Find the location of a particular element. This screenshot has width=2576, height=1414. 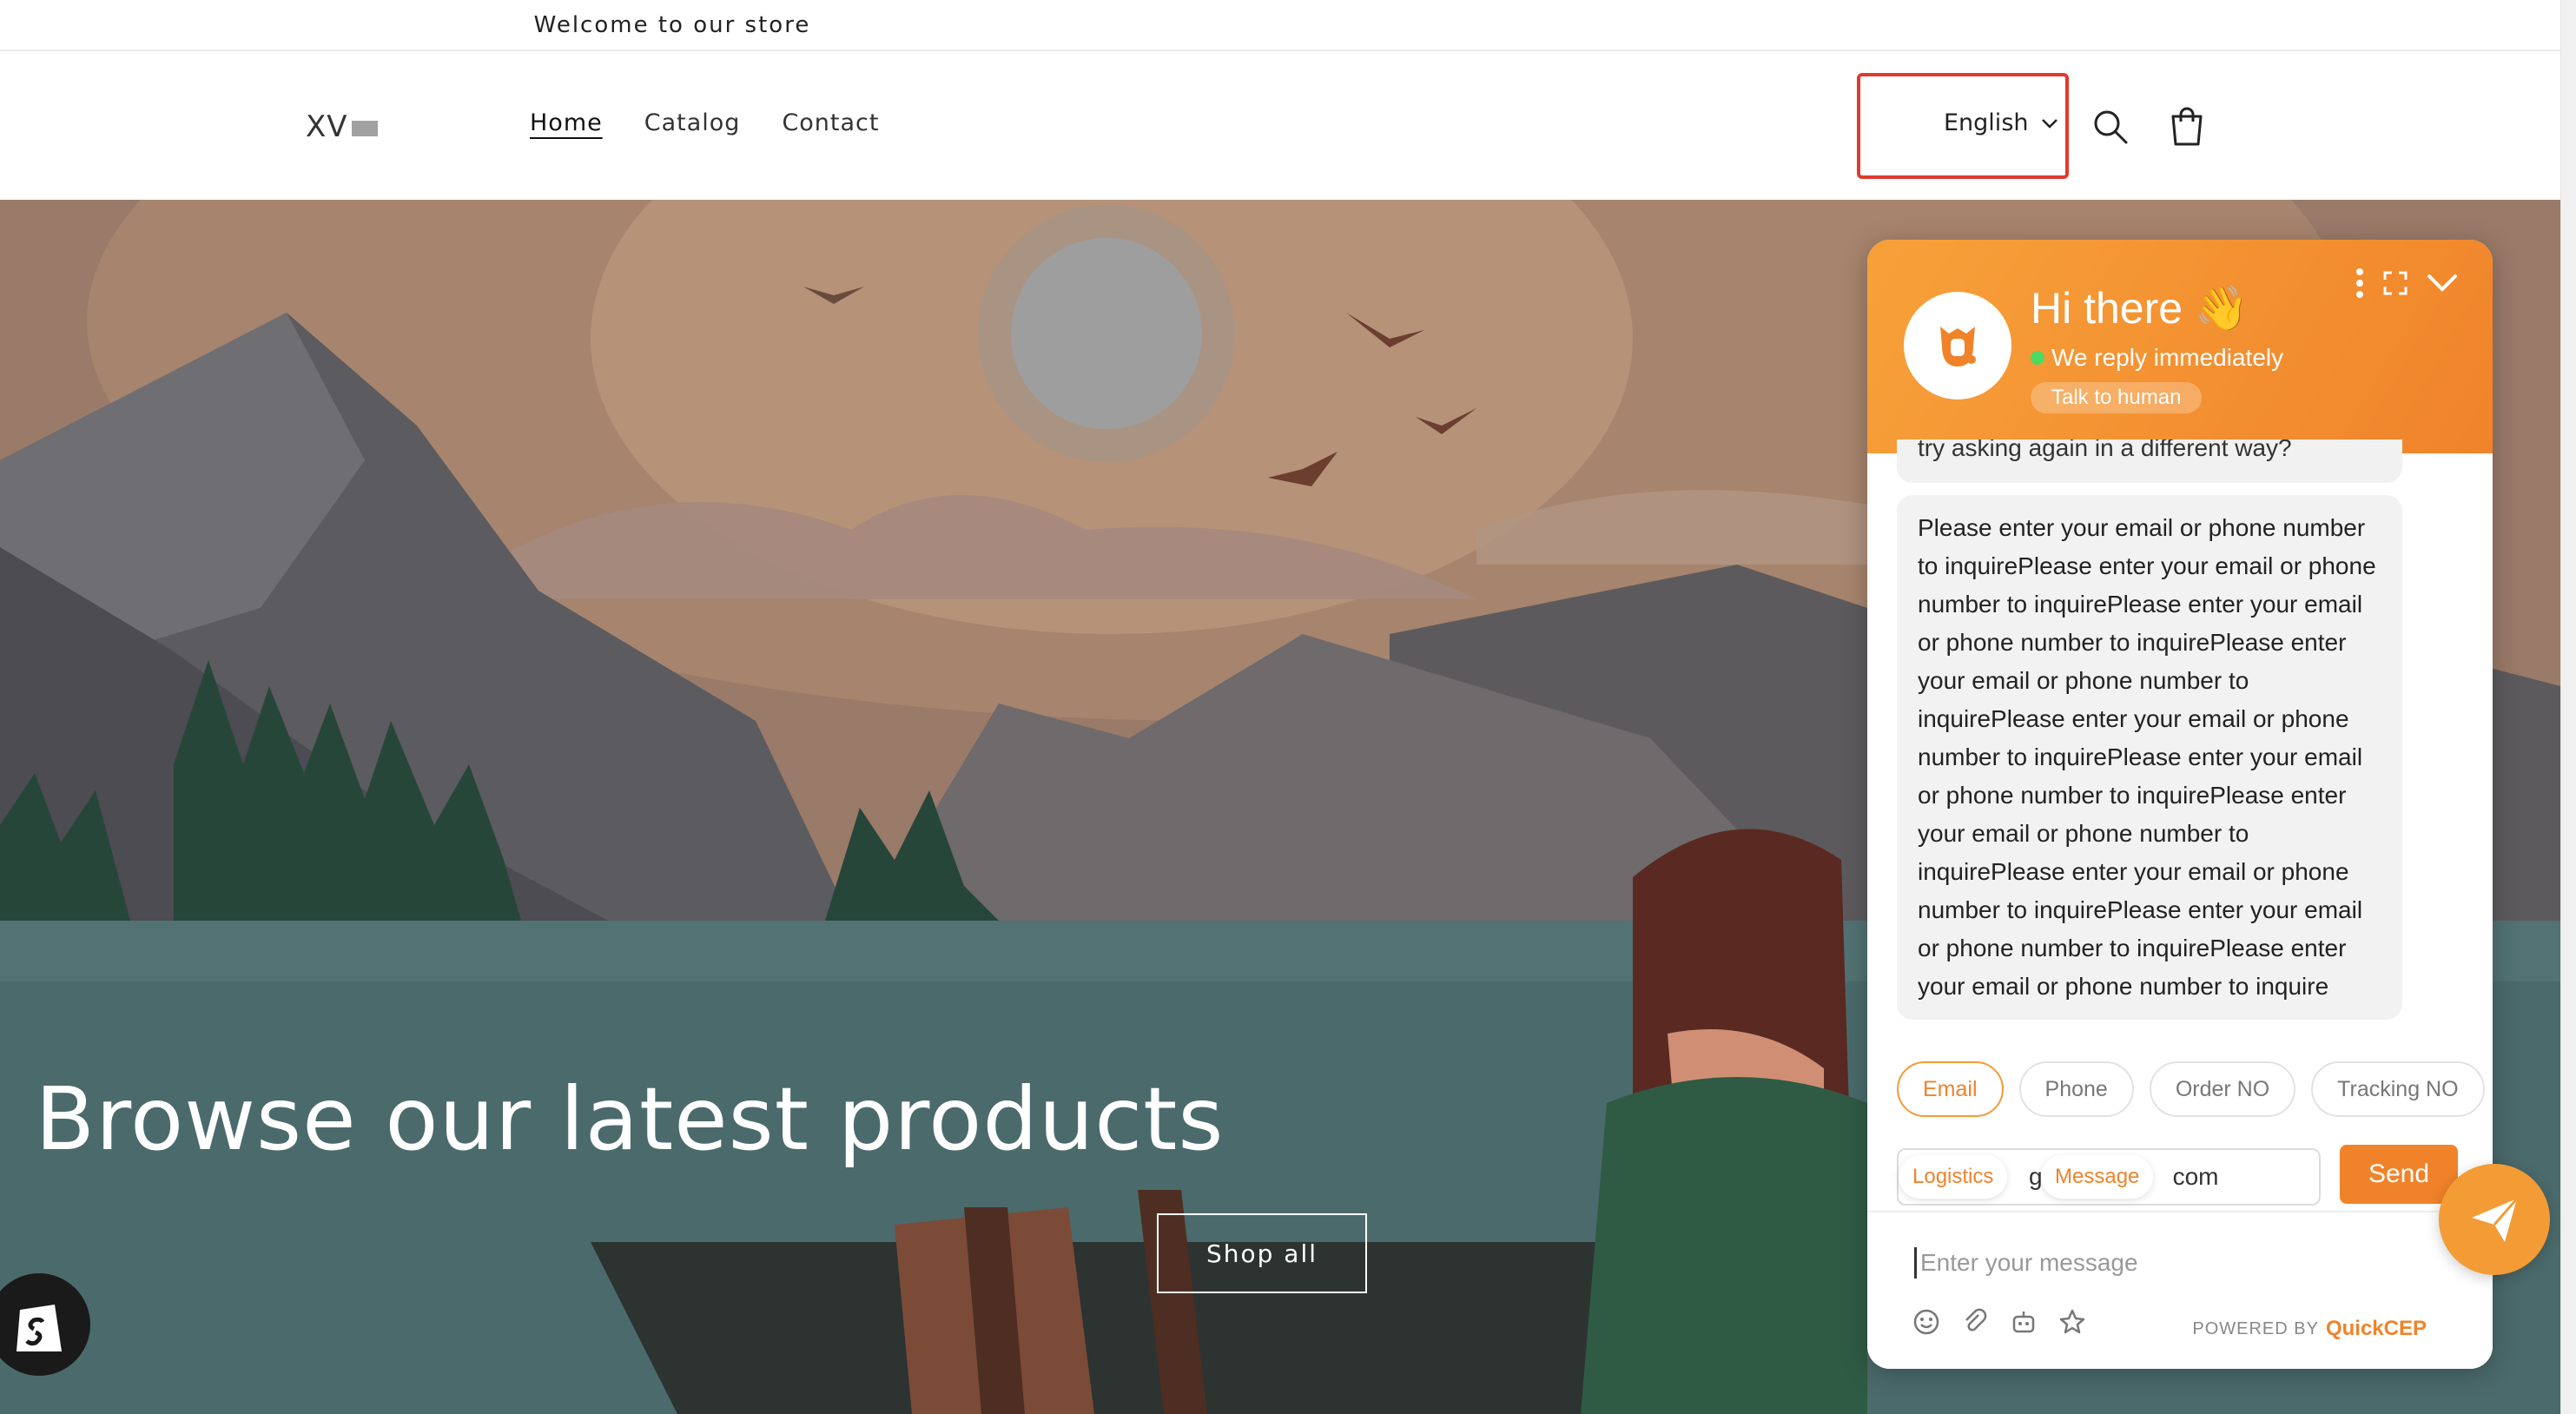

site-header: XV Home Catalog Contact English is located at coordinates (1280, 126).